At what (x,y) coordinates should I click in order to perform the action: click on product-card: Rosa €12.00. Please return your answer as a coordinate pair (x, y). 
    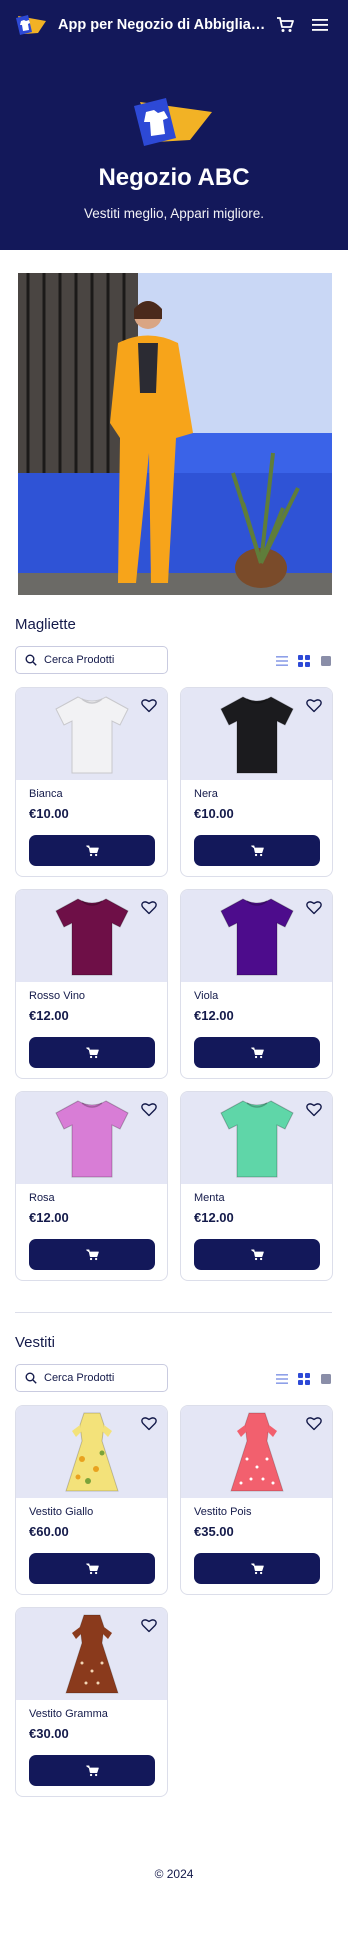
    Looking at the image, I should click on (91, 1186).